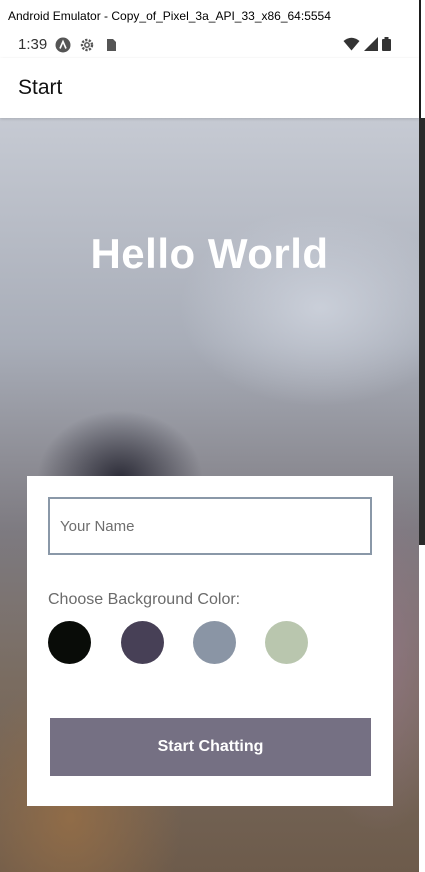  I want to click on color-option-green, so click(286, 642).